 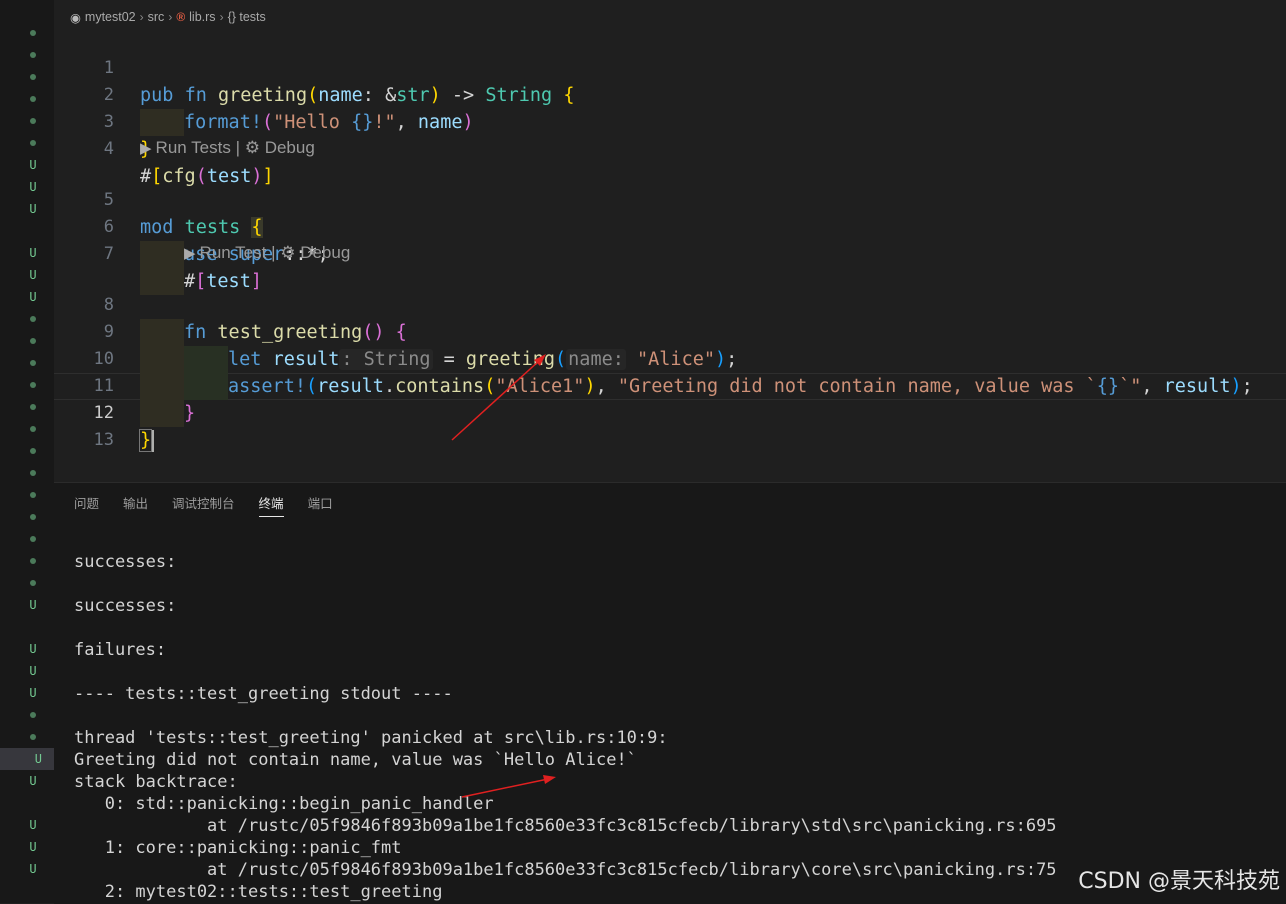 What do you see at coordinates (1179, 881) in the screenshot?
I see `watermark: CSDN @景天科技苑` at bounding box center [1179, 881].